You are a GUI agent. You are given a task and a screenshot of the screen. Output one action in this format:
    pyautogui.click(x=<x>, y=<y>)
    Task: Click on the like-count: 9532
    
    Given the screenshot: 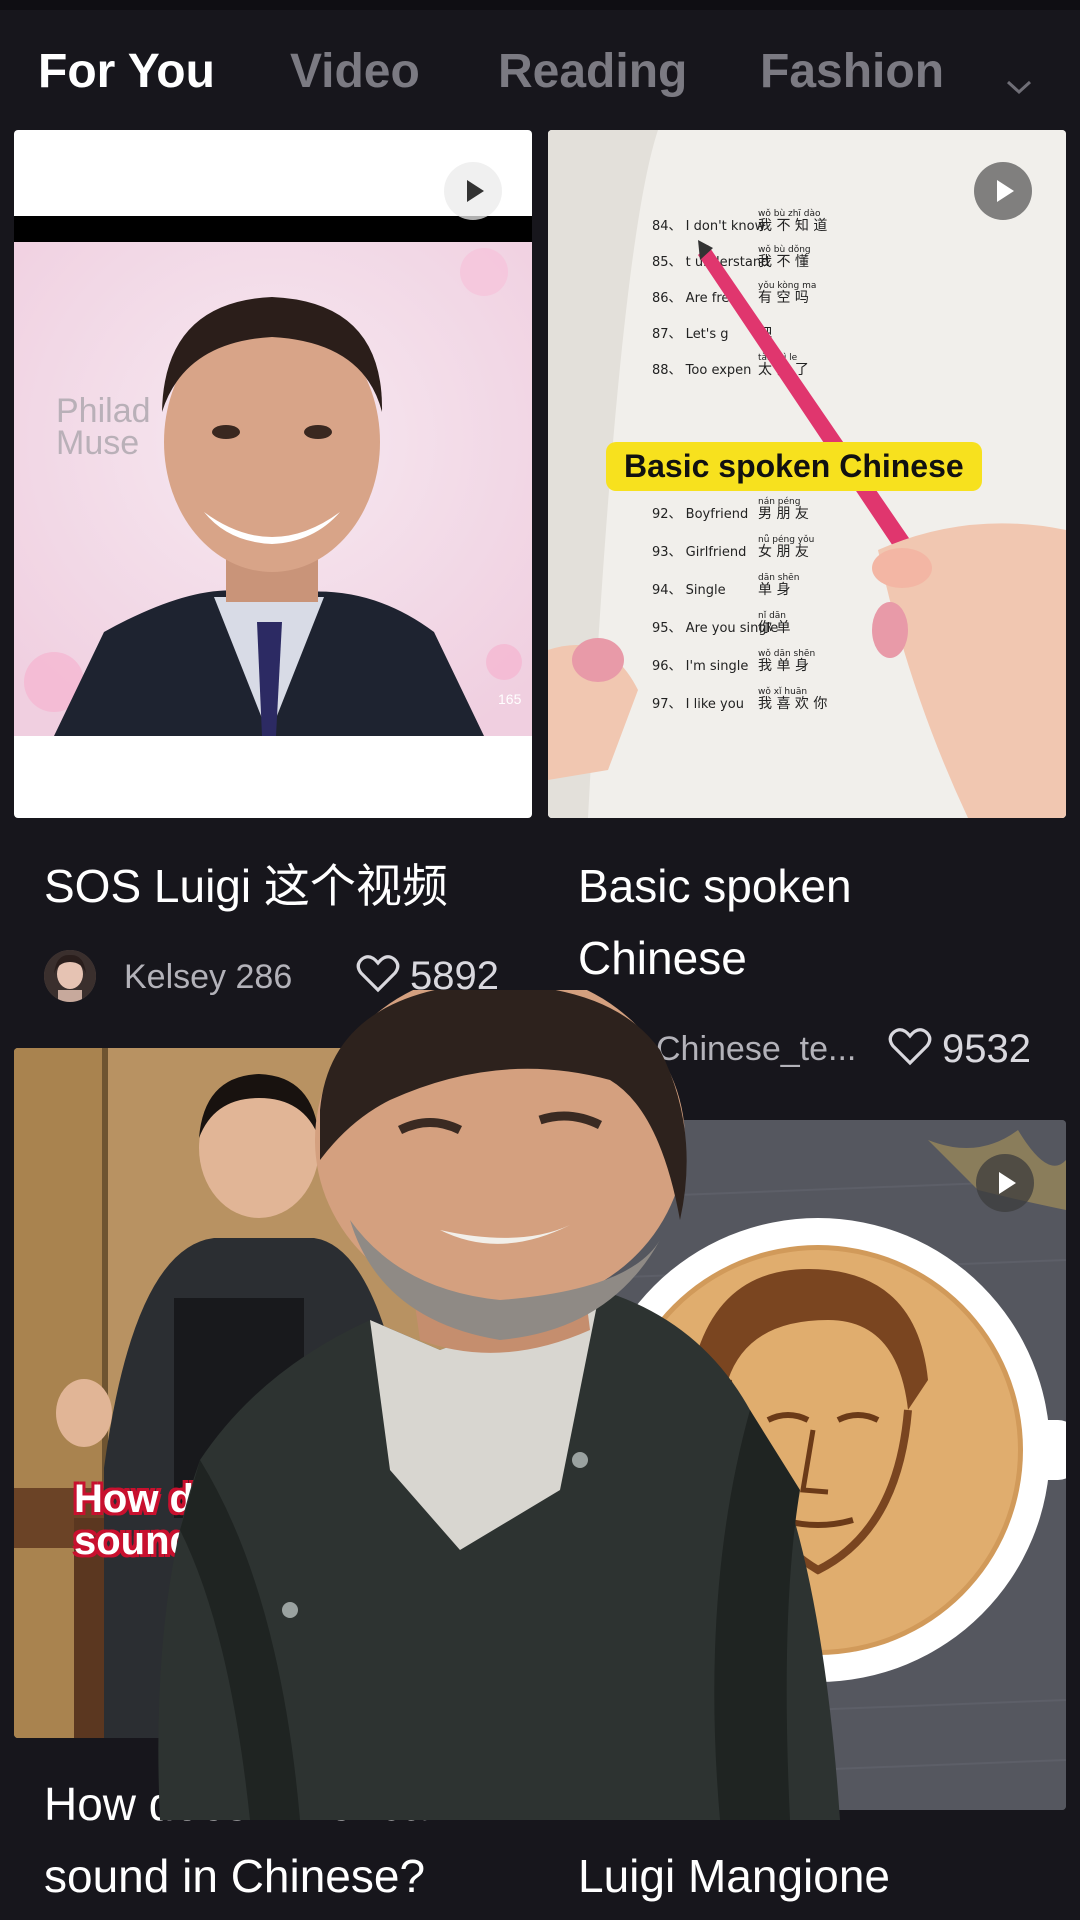 What is the action you would take?
    pyautogui.click(x=986, y=1049)
    